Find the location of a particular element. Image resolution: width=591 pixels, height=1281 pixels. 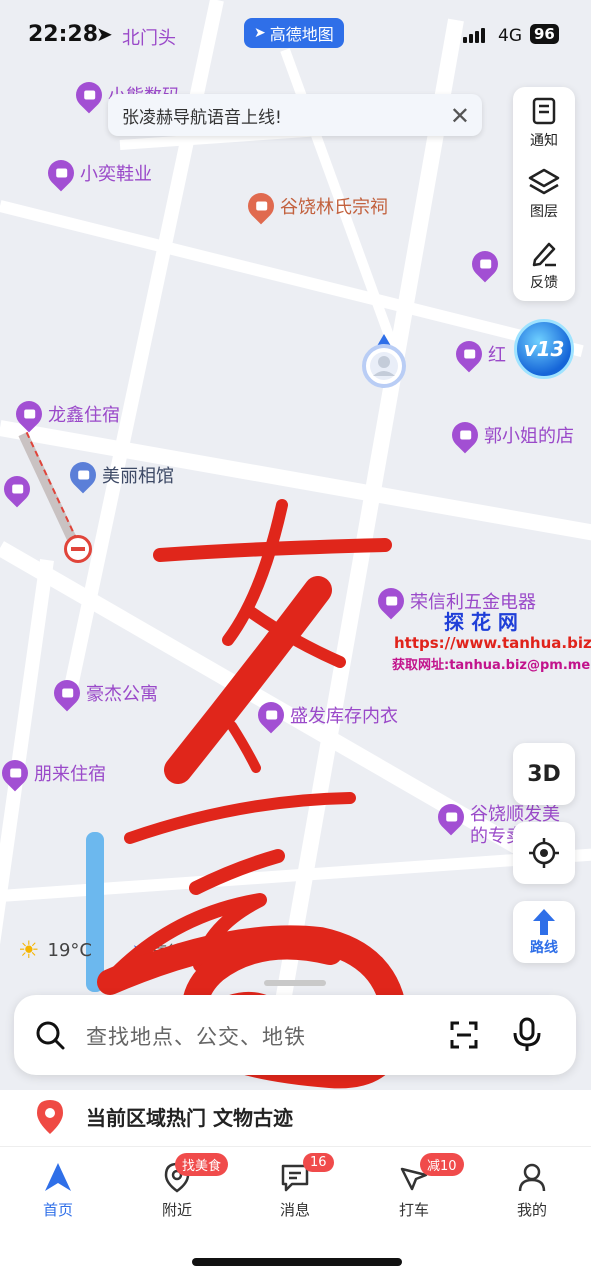

search-bar: 查找地点、公交、地铁 is located at coordinates (295, 1035).